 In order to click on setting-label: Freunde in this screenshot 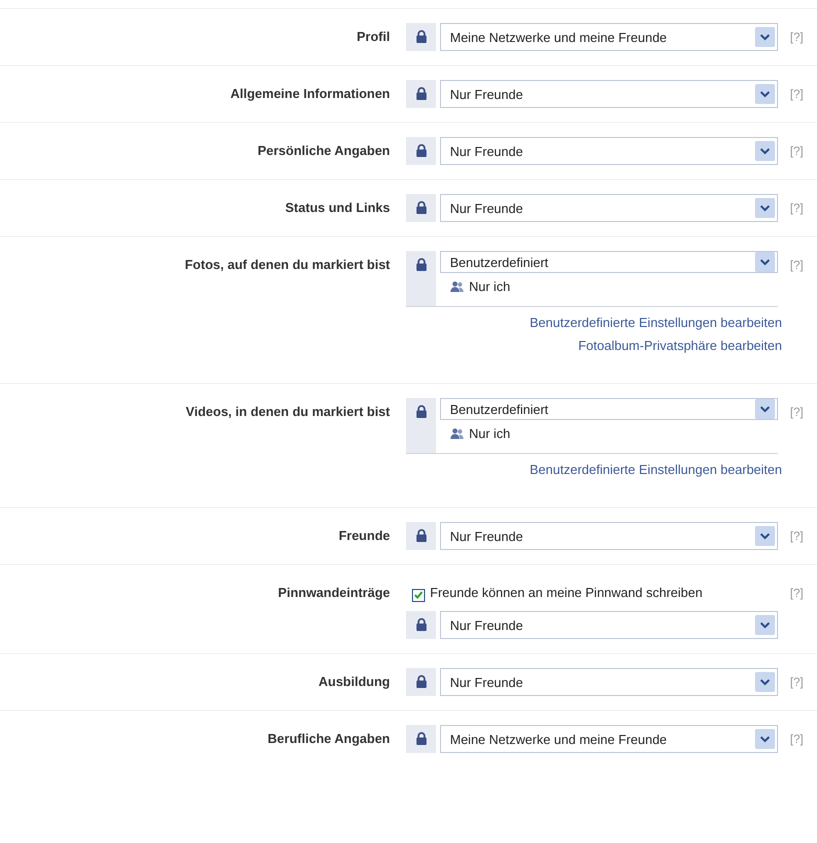, I will do `click(364, 536)`.